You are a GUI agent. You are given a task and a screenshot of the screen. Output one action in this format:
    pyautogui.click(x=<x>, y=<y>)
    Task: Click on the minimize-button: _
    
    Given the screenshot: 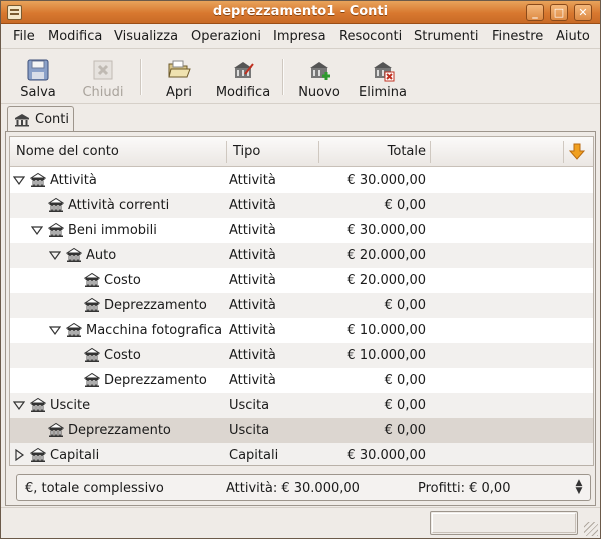 What is the action you would take?
    pyautogui.click(x=535, y=12)
    